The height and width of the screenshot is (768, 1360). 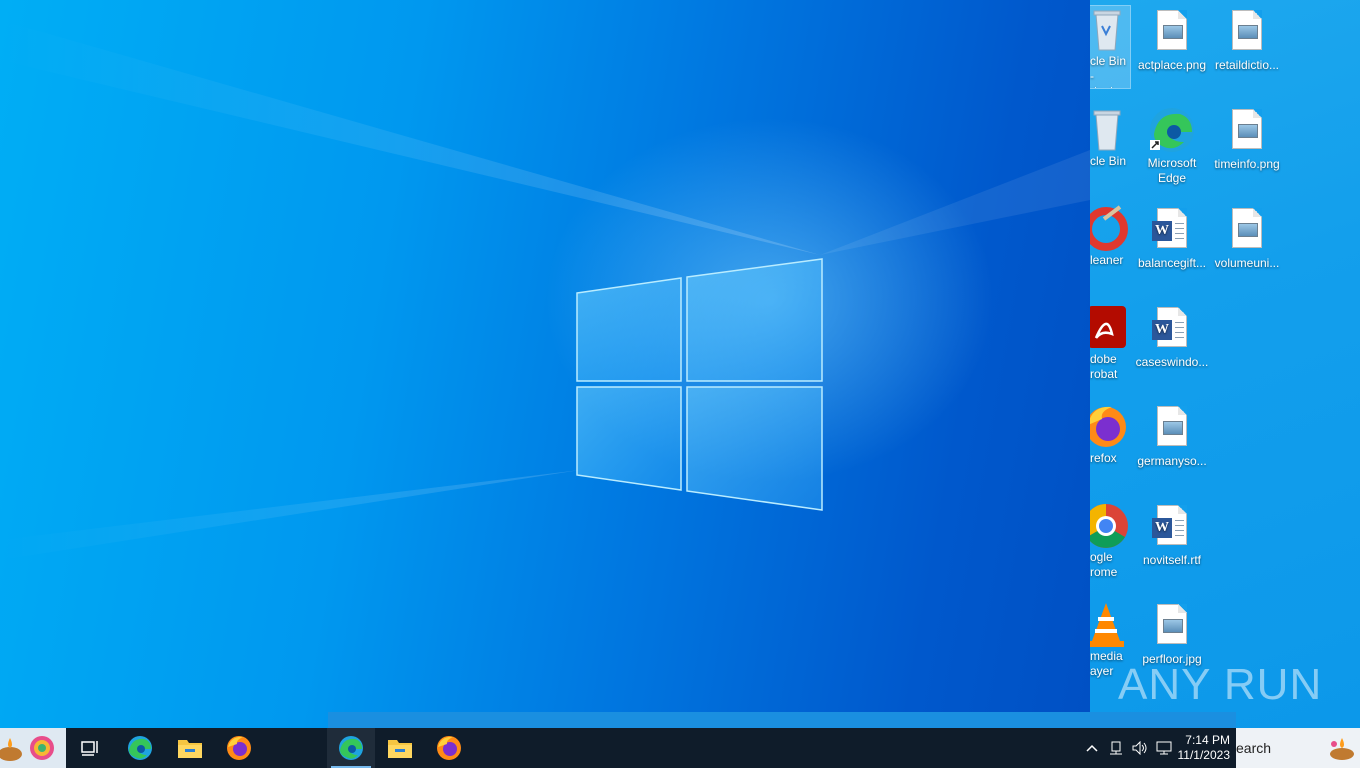 I want to click on volume-button, so click(x=1140, y=748).